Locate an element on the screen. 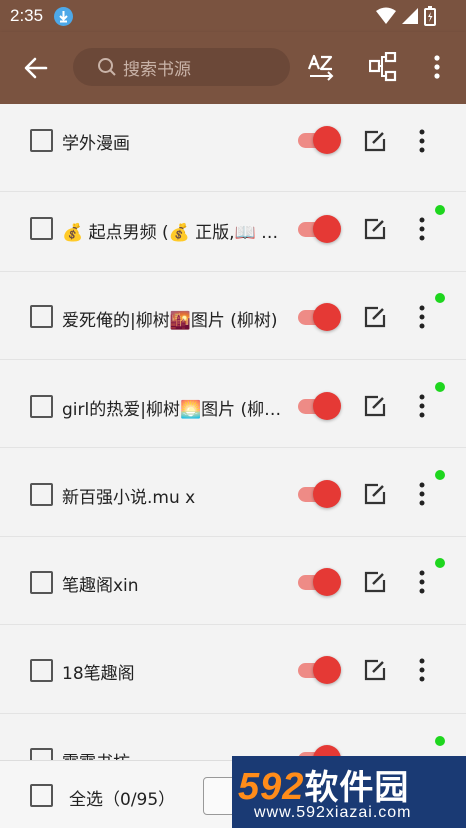 This screenshot has height=828, width=466. list-item: 霹霹书坊 is located at coordinates (233, 737).